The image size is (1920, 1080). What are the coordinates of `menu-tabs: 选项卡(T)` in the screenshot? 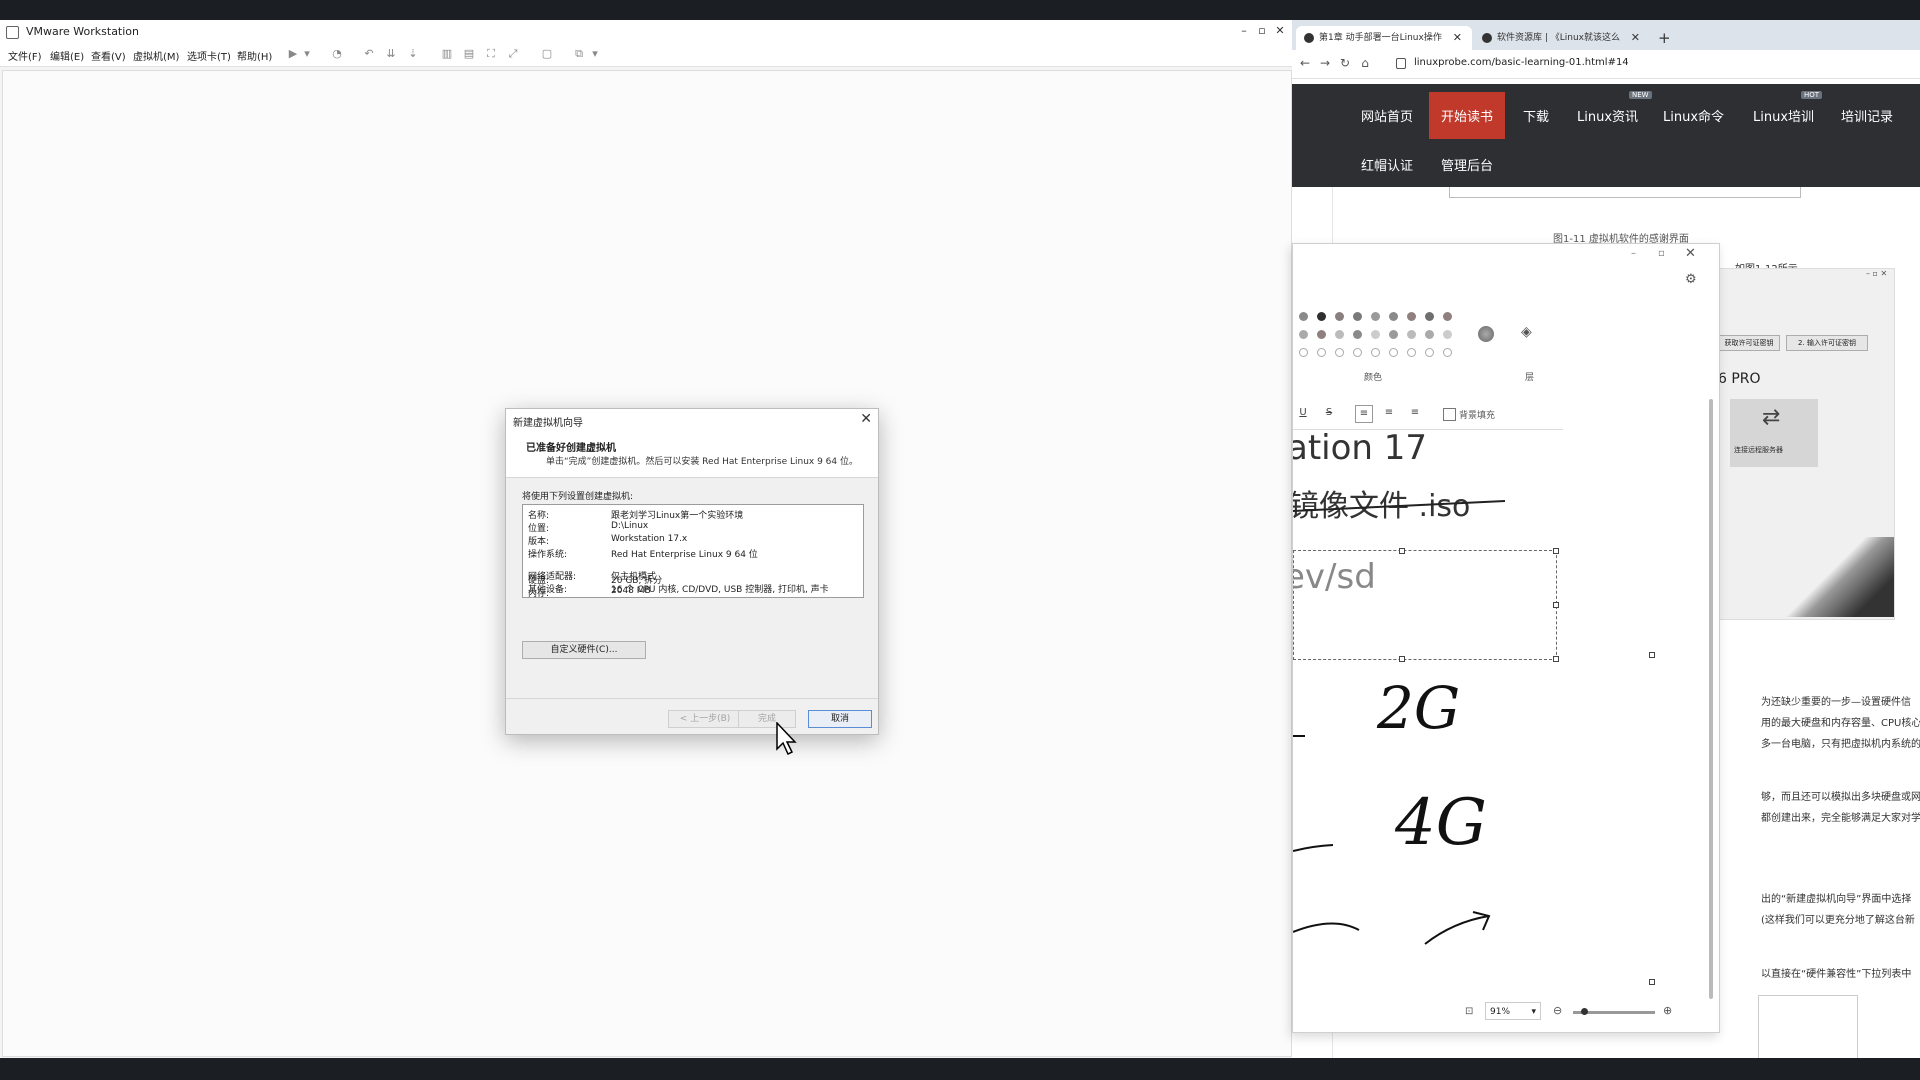 It's located at (209, 55).